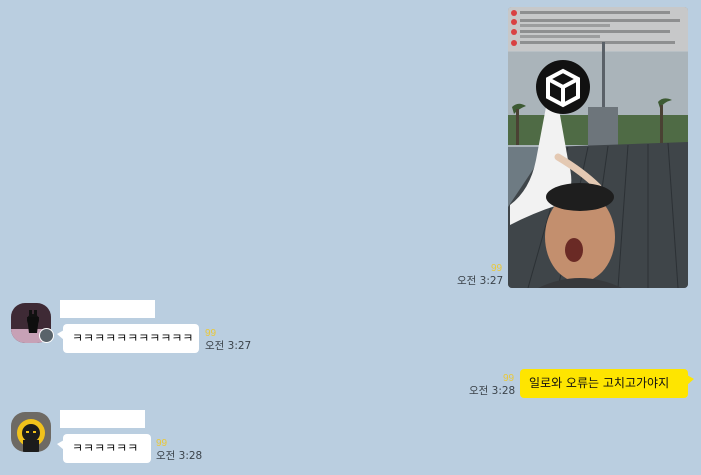  What do you see at coordinates (563, 87) in the screenshot?
I see `unity-logo-icon` at bounding box center [563, 87].